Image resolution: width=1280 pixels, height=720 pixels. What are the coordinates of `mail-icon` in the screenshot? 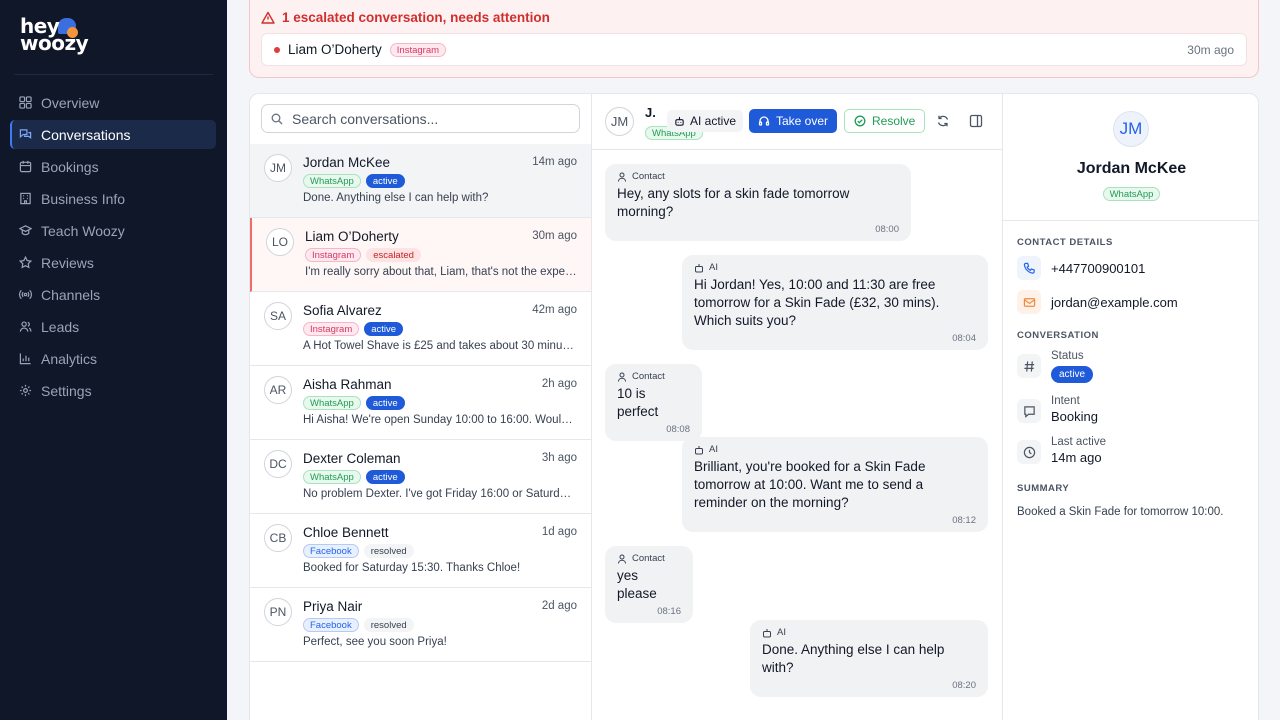 It's located at (1029, 302).